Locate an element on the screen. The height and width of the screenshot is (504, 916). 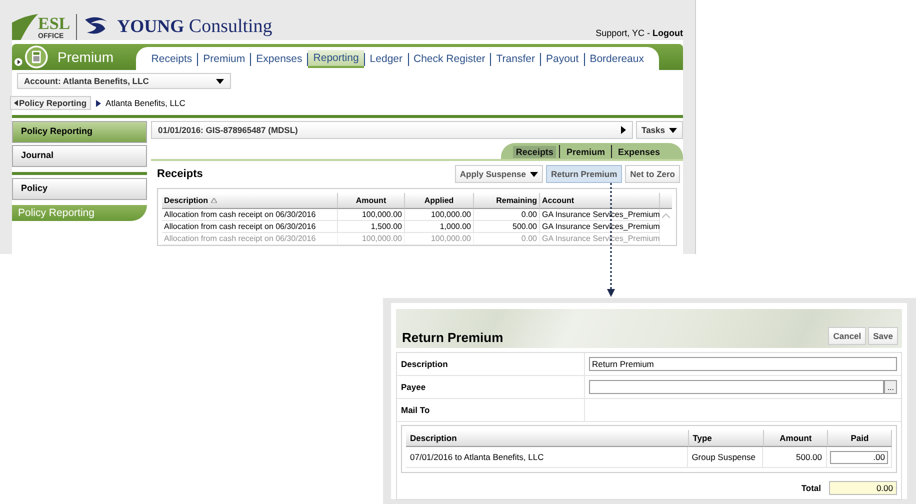
sidebar-section-banner: Policy Reporting is located at coordinates (79, 213).